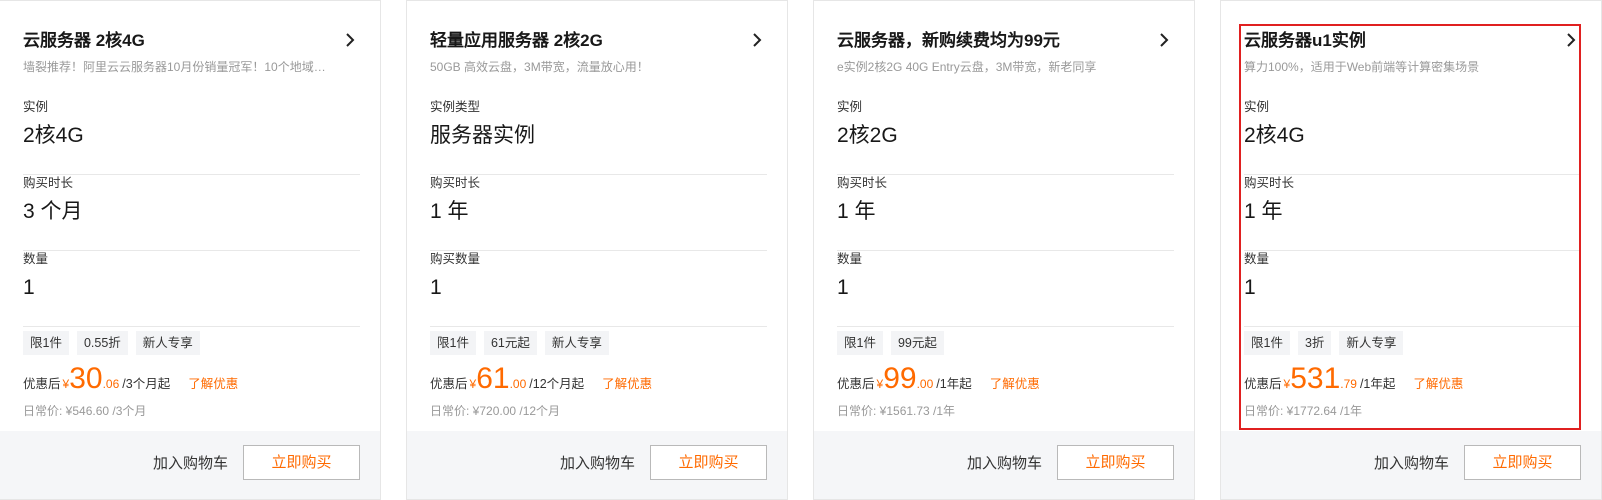 Image resolution: width=1602 pixels, height=500 pixels. I want to click on card-subtitle: e实例2核2G 40G Entry云盘，3M带宽，新老同享, so click(967, 67).